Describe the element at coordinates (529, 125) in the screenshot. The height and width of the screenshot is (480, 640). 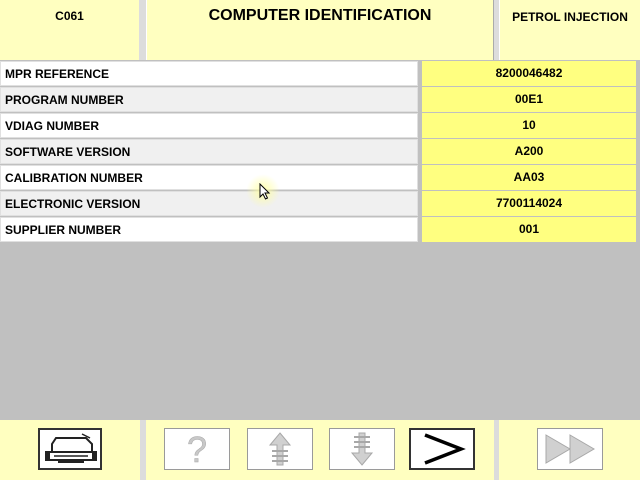
I see `row-value: 10` at that location.